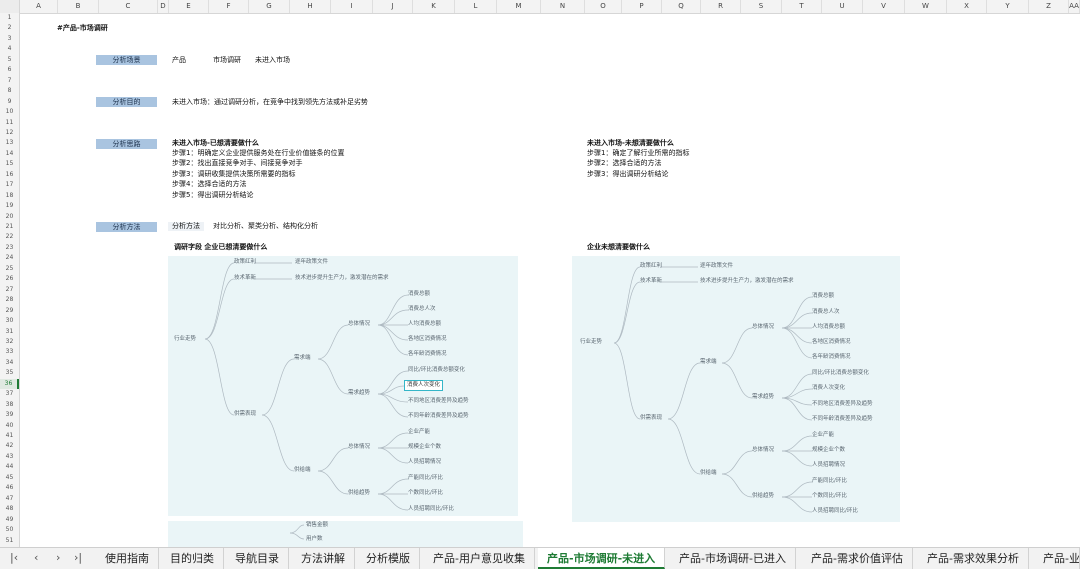 The width and height of the screenshot is (1080, 569). What do you see at coordinates (36, 558) in the screenshot?
I see `prev-sheet-icon: ‹` at bounding box center [36, 558].